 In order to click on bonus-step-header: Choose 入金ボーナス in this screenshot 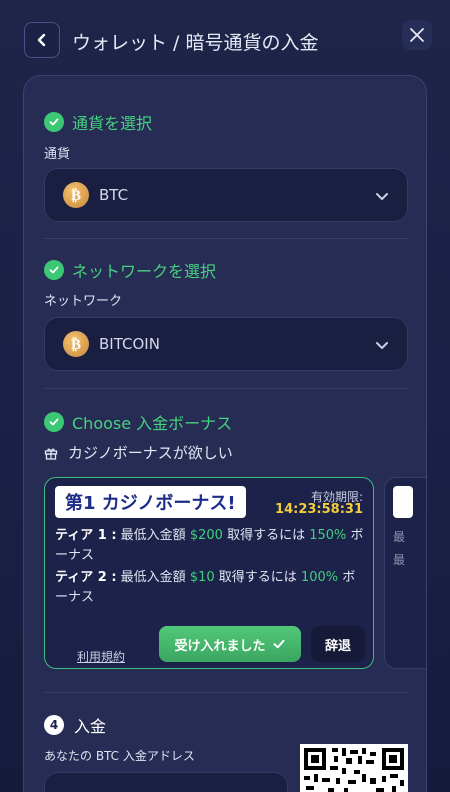, I will do `click(138, 422)`.